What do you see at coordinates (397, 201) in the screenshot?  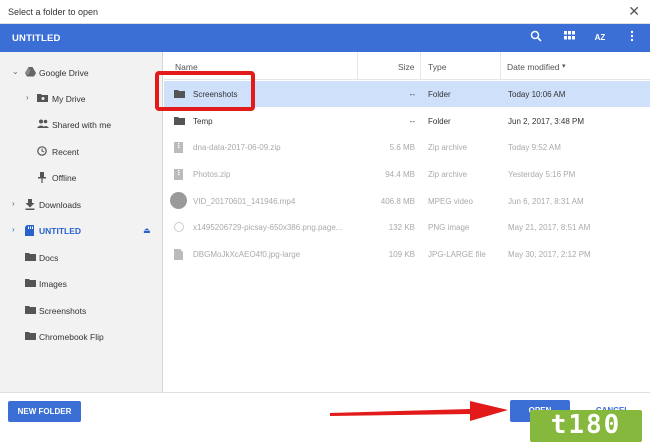 I see `file-size: 406.8 MB` at bounding box center [397, 201].